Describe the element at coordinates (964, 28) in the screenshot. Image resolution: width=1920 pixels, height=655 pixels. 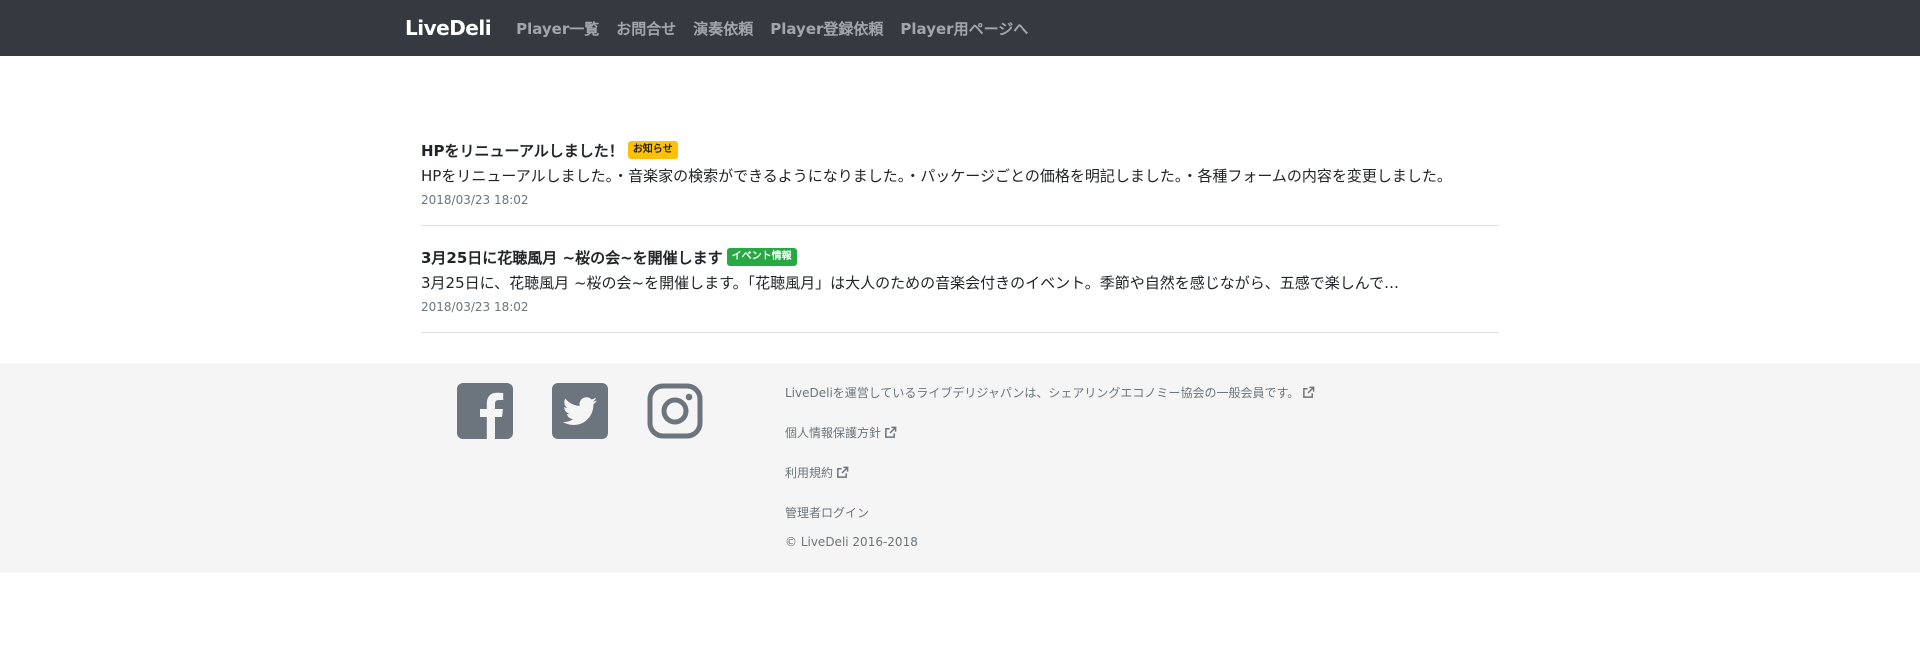
I see `nav-link-player-page: Player用ページへ` at that location.